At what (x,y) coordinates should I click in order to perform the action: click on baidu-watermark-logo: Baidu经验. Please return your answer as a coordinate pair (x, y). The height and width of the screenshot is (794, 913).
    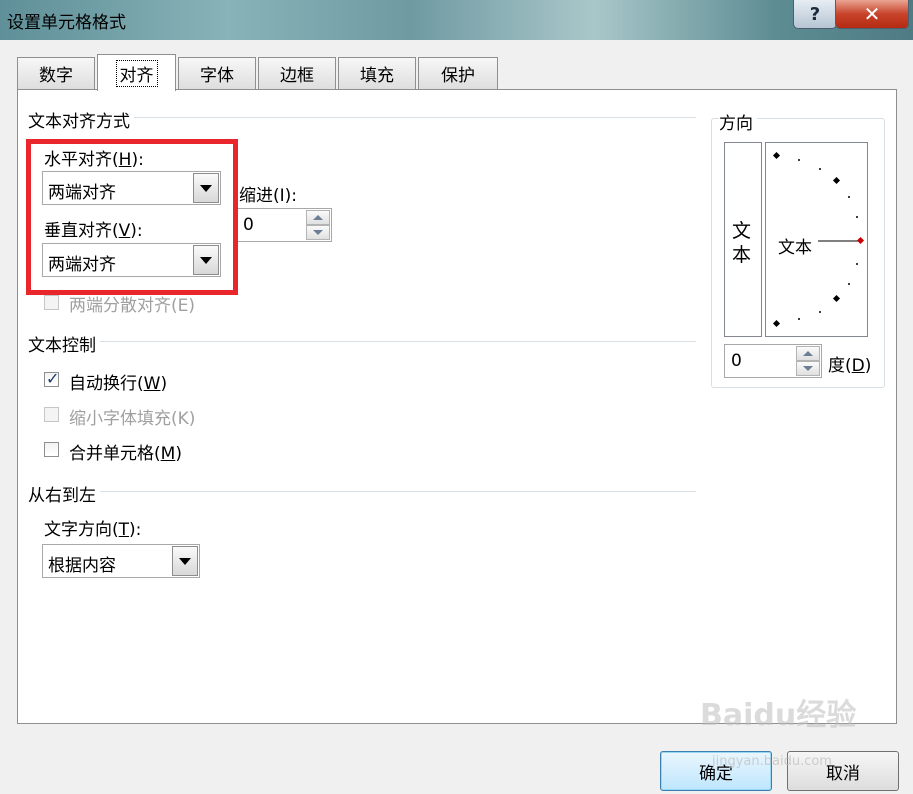
    Looking at the image, I should click on (778, 715).